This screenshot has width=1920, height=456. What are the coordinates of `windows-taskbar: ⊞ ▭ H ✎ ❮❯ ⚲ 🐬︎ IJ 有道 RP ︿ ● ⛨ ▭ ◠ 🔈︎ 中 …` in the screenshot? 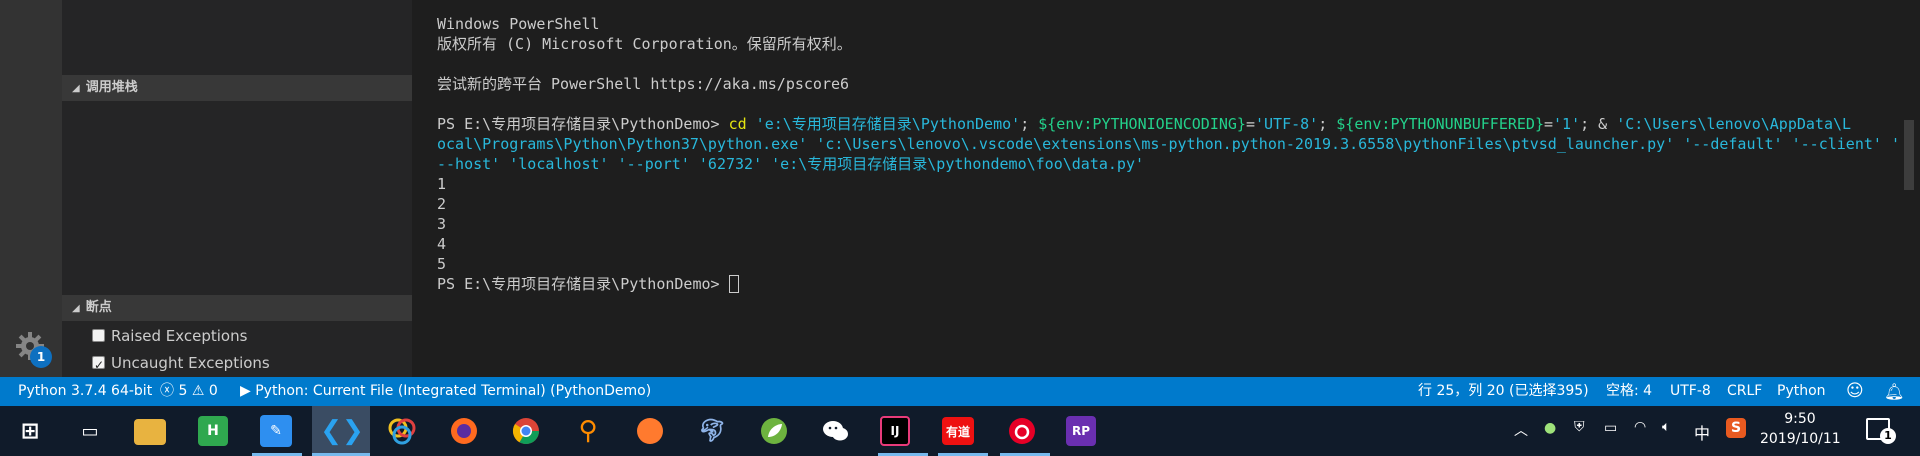 It's located at (960, 431).